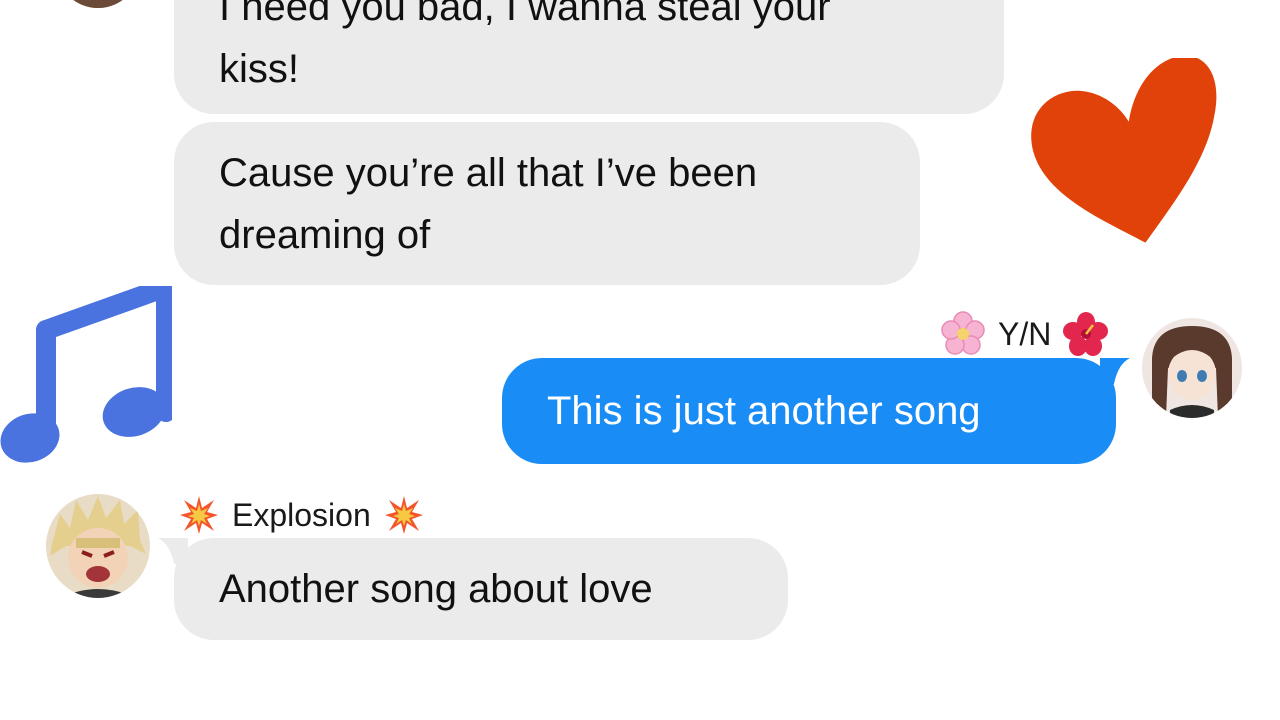 This screenshot has height=720, width=1280. What do you see at coordinates (764, 411) in the screenshot?
I see `message-text-line: This is just another song` at bounding box center [764, 411].